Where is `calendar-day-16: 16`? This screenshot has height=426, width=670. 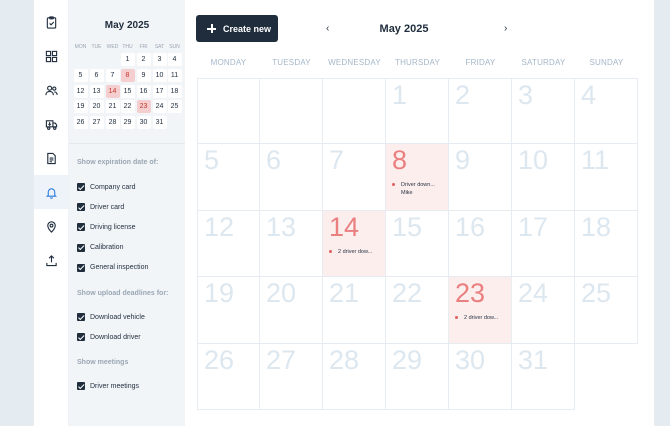
calendar-day-16: 16 is located at coordinates (480, 244).